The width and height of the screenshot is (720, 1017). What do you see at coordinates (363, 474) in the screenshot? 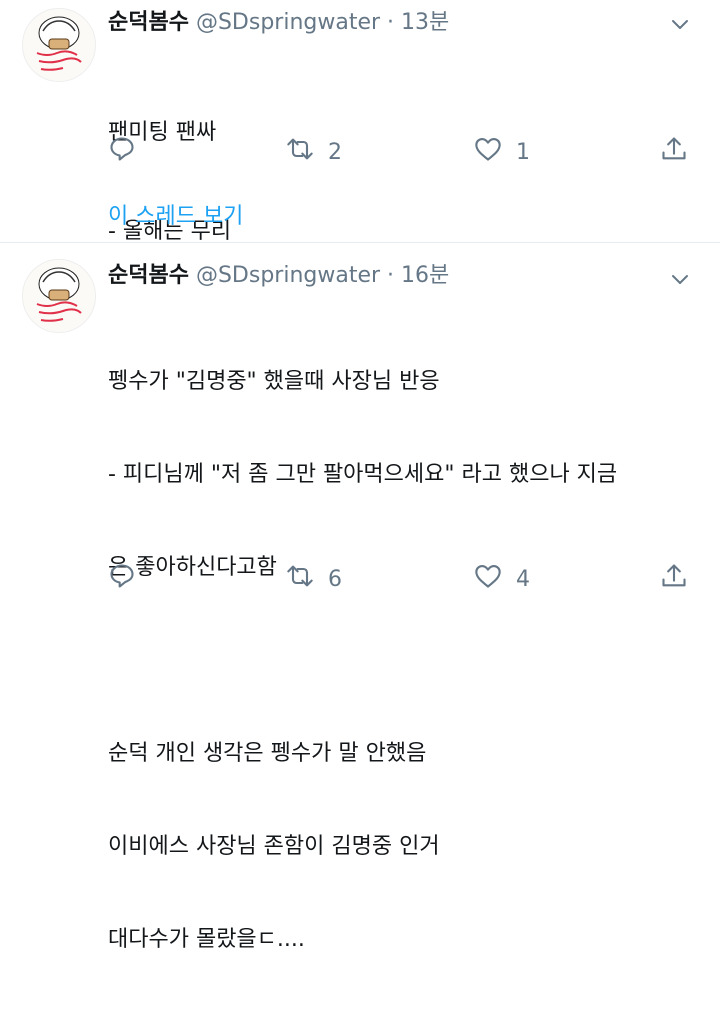
I see `tweet-line: - 피디님께 "저 좀 그만 팔아먹으세요" 라고 했으나 지금` at bounding box center [363, 474].